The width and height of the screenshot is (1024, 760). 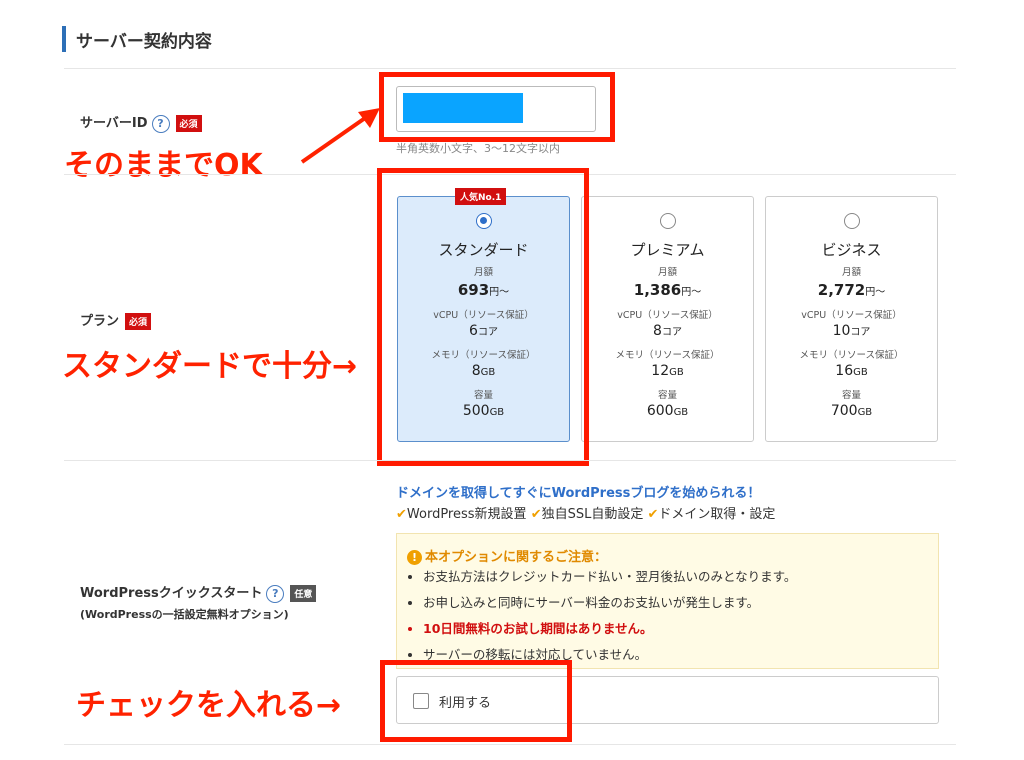 I want to click on annotation-arrow-icon, so click(x=340, y=136).